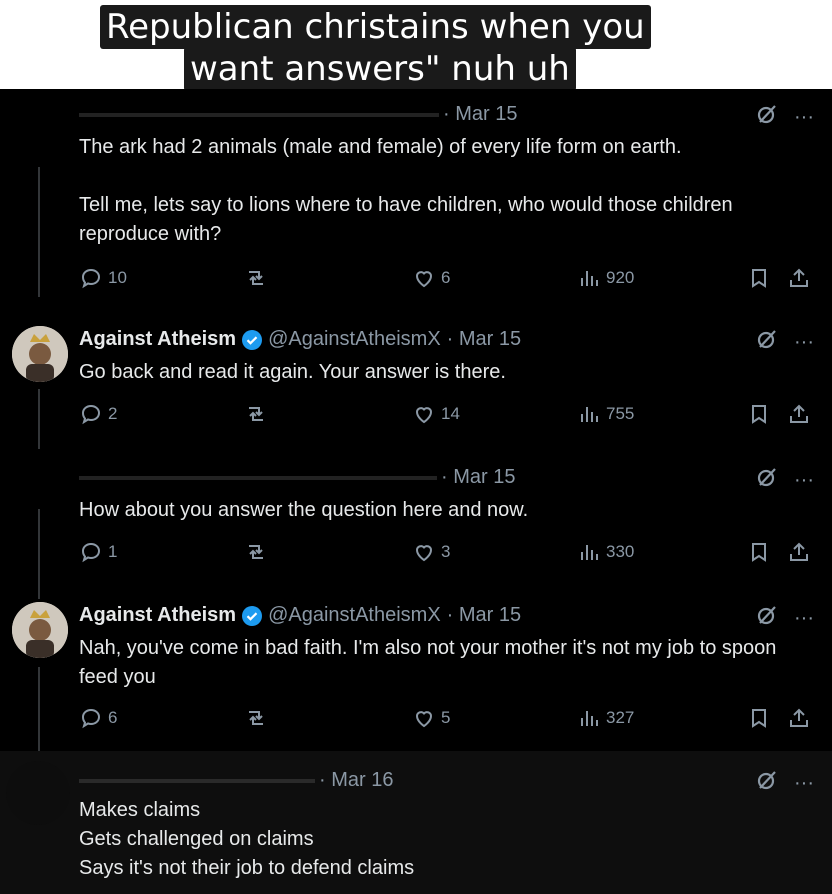 Image resolution: width=832 pixels, height=894 pixels. Describe the element at coordinates (431, 278) in the screenshot. I see `like-button: 6` at that location.